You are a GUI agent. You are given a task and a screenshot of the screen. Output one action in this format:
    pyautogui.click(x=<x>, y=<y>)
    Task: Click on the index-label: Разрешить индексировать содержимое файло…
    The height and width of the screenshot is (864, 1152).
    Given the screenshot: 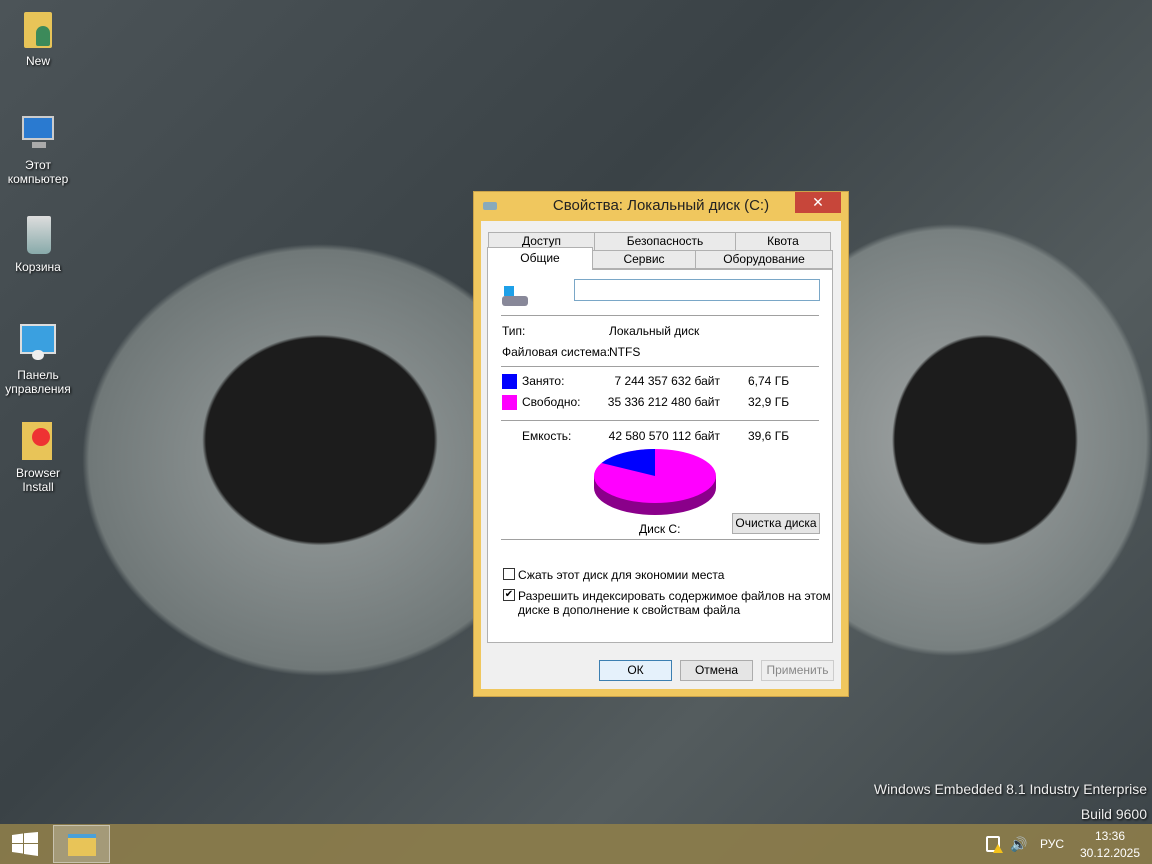 What is the action you would take?
    pyautogui.click(x=674, y=596)
    